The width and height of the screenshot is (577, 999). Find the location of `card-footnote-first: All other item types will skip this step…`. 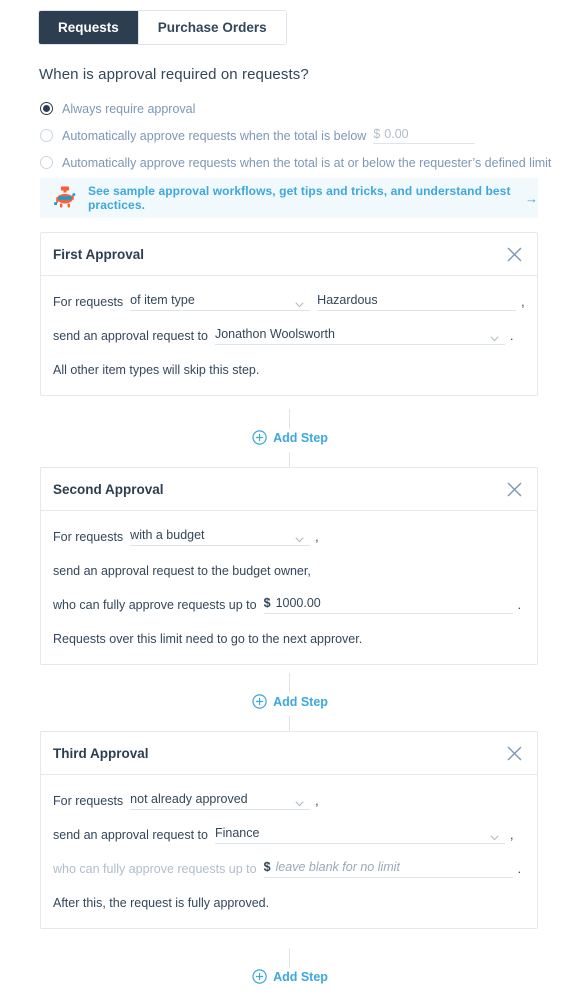

card-footnote-first: All other item types will skip this step… is located at coordinates (156, 370).